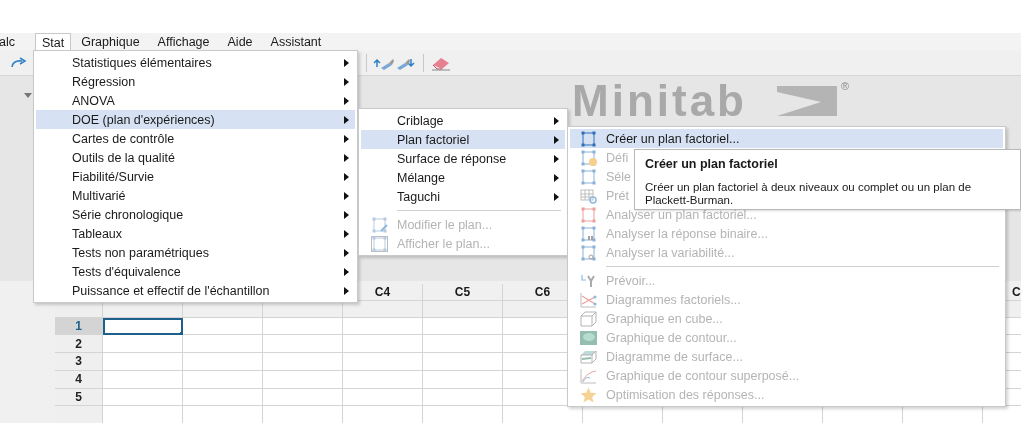  I want to click on surface-icon, so click(588, 356).